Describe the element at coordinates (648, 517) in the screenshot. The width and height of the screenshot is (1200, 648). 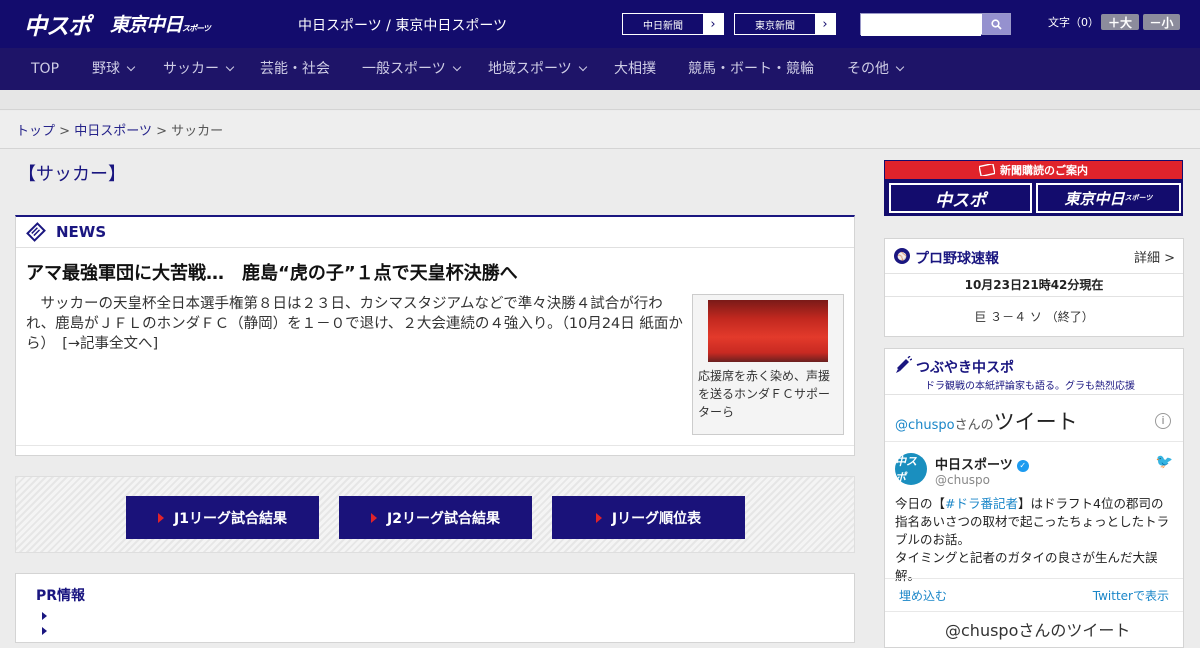
I see `jleague-standings-button: Jリーグ順位表` at that location.